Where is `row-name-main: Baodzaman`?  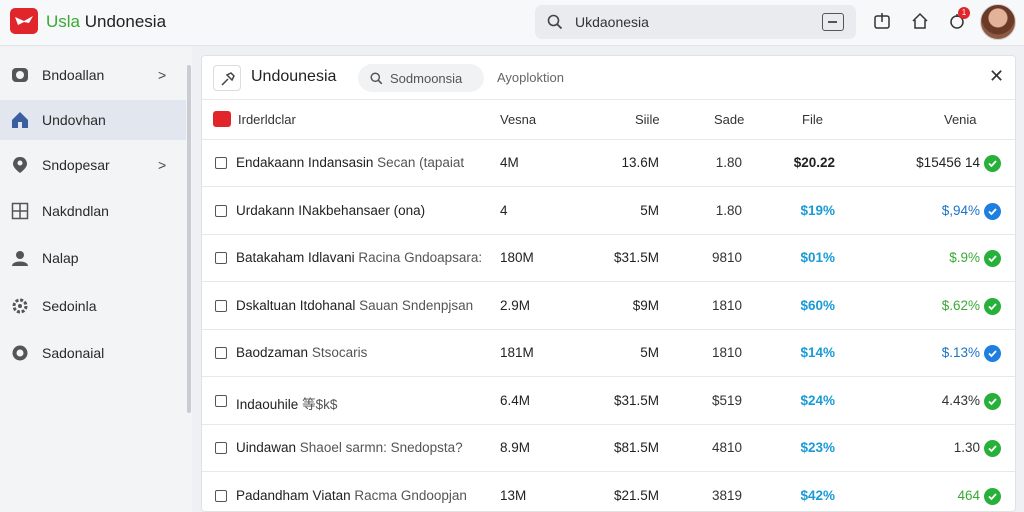
row-name-main: Baodzaman is located at coordinates (272, 352).